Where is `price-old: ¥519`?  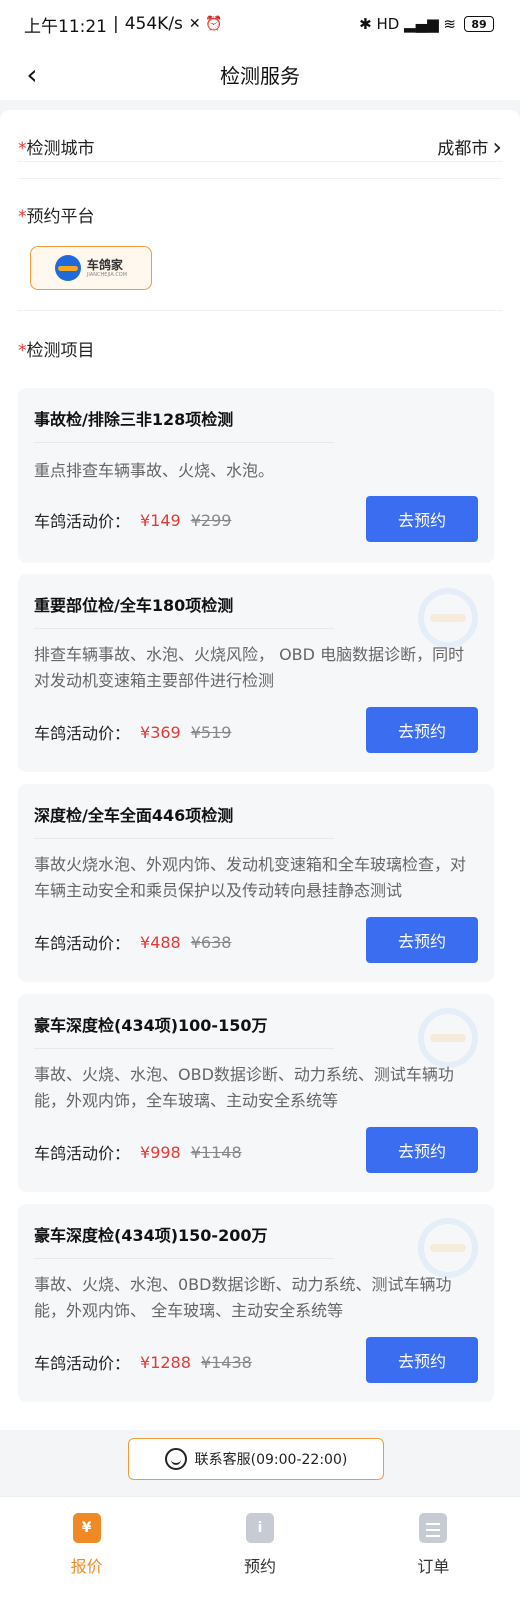 price-old: ¥519 is located at coordinates (211, 732).